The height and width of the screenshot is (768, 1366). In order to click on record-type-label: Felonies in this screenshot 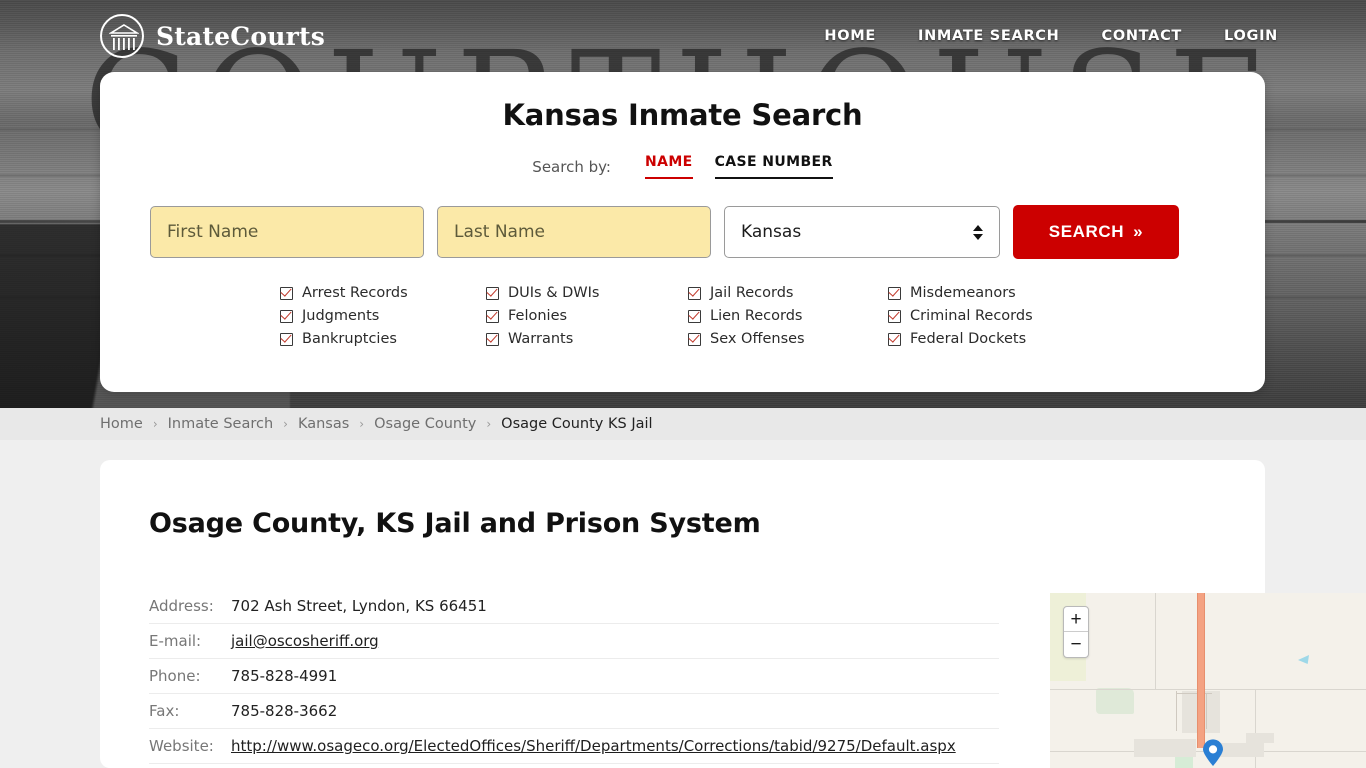, I will do `click(538, 316)`.